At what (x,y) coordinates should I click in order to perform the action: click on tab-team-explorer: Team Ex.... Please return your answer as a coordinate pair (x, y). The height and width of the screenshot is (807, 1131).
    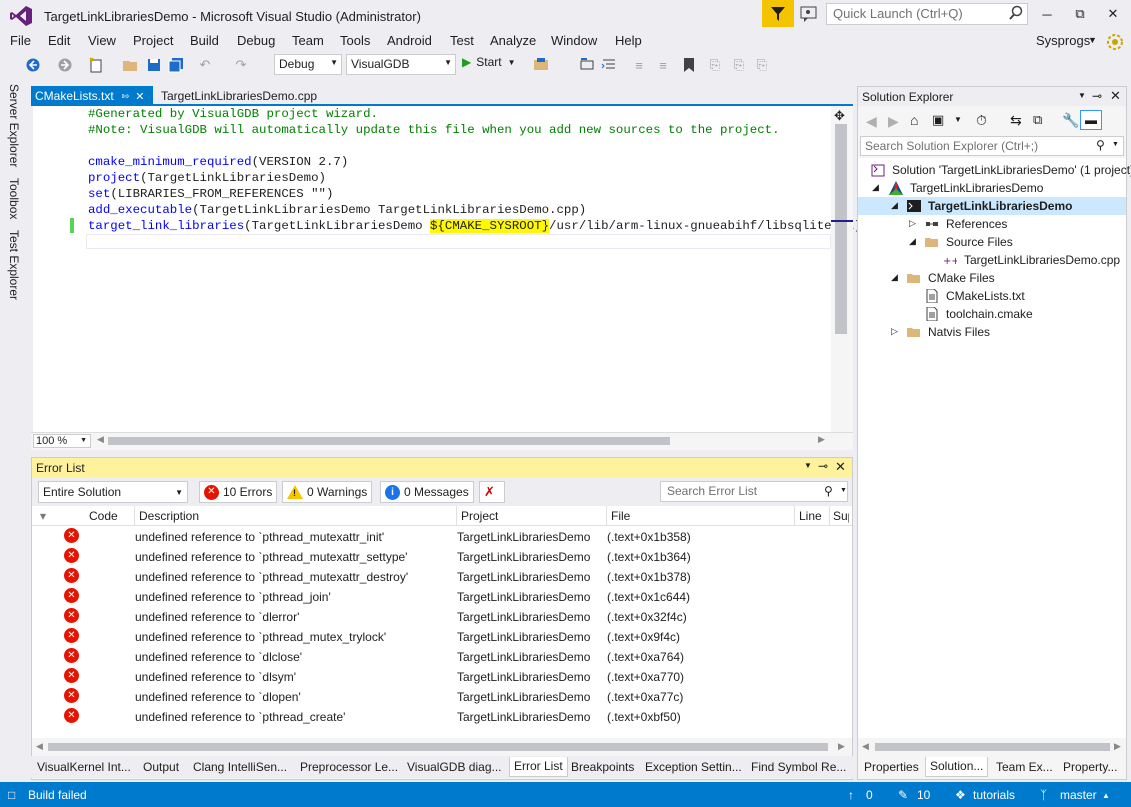
    Looking at the image, I should click on (1024, 767).